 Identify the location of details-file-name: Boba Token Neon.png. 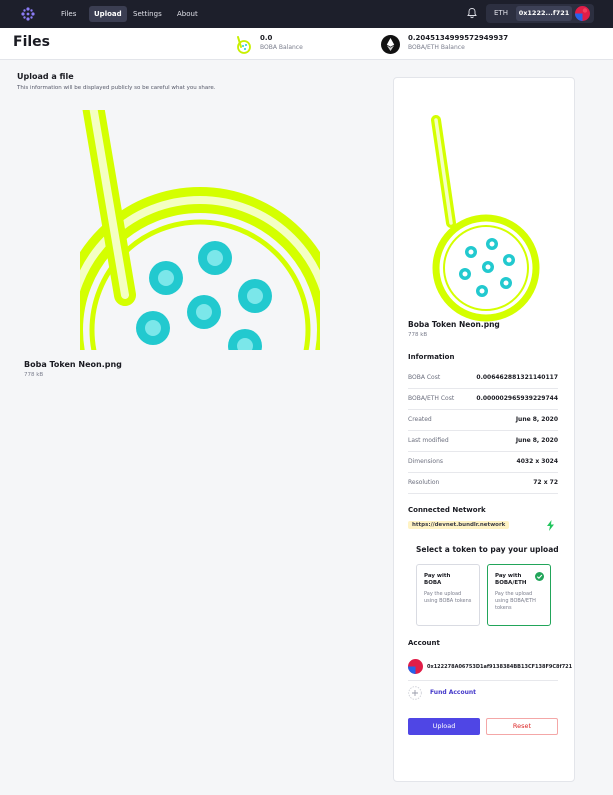
(454, 324).